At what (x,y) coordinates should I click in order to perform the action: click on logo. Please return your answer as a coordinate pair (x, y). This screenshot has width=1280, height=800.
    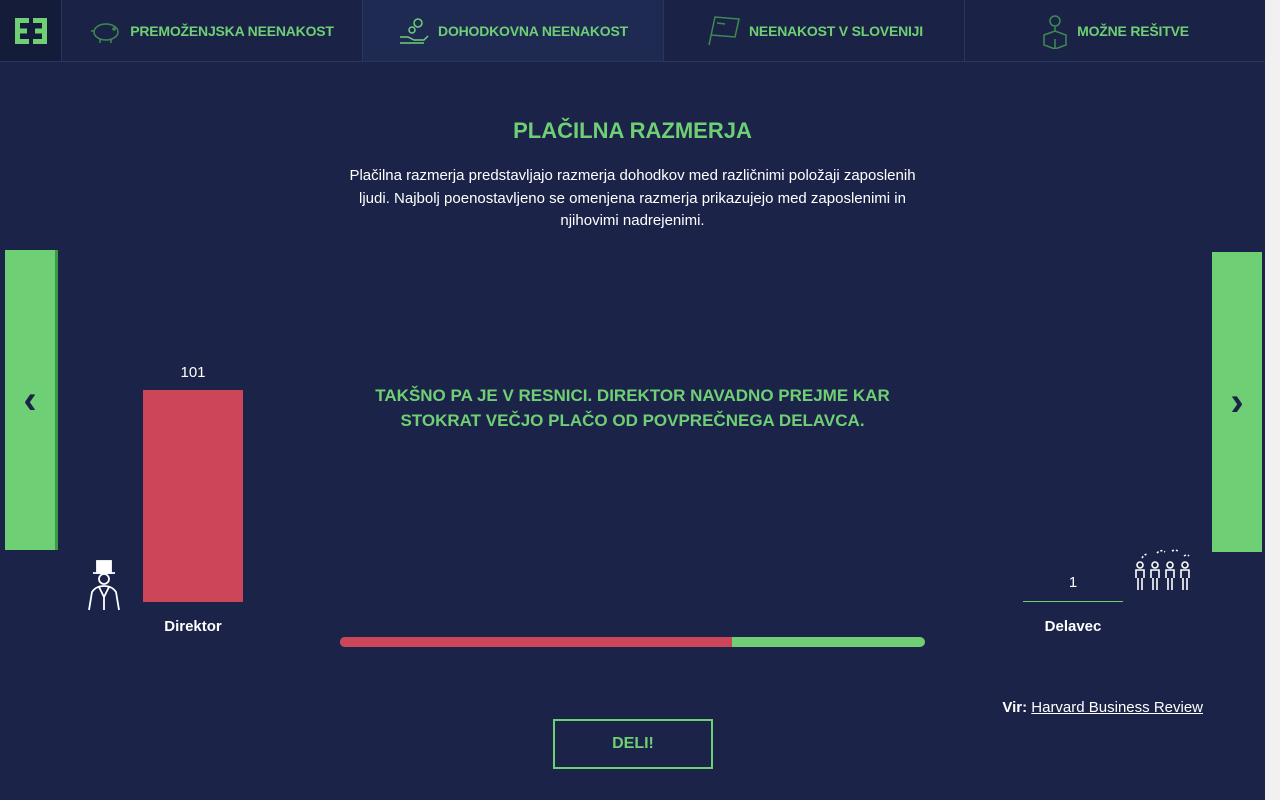
    Looking at the image, I should click on (30, 30).